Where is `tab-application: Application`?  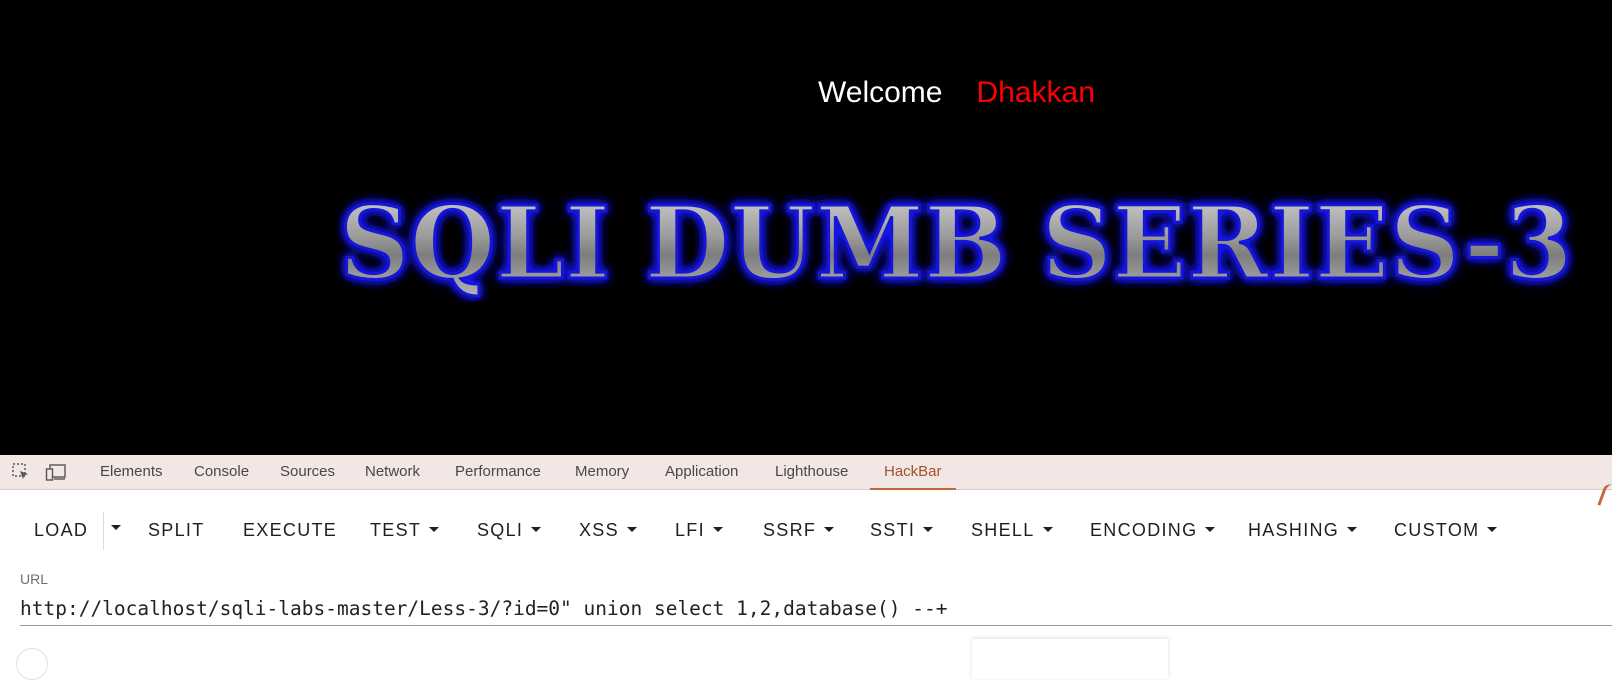 tab-application: Application is located at coordinates (701, 472).